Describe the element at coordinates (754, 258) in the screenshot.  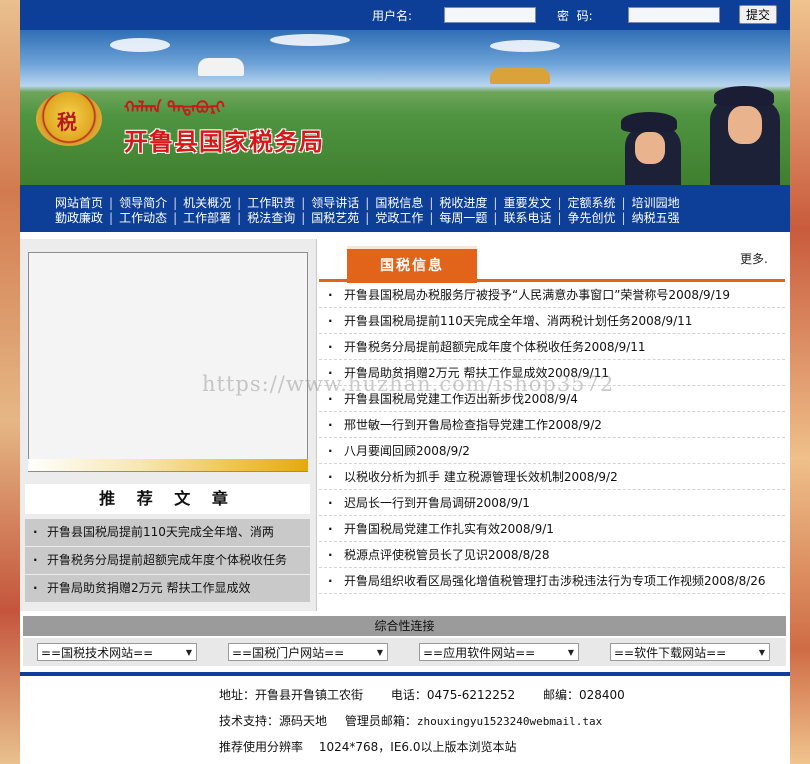
I see `more-link: 更多.` at that location.